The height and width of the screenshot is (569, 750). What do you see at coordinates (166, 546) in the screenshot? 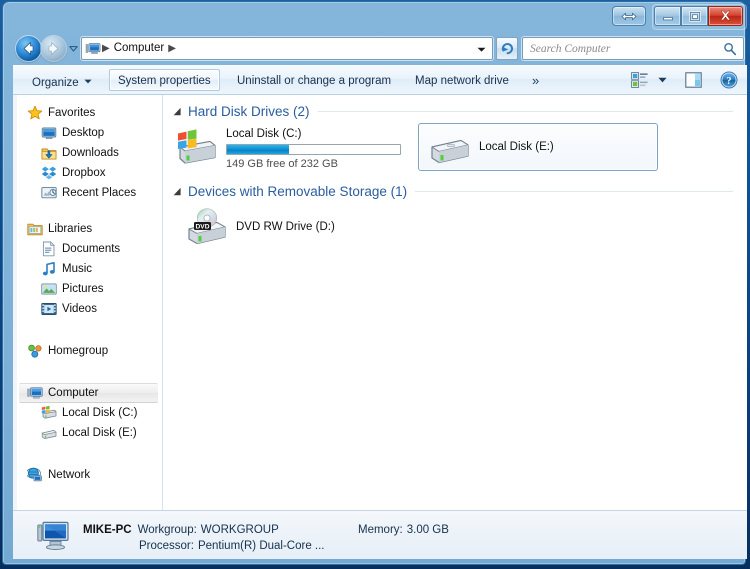
I see `processor-key: Processor:` at bounding box center [166, 546].